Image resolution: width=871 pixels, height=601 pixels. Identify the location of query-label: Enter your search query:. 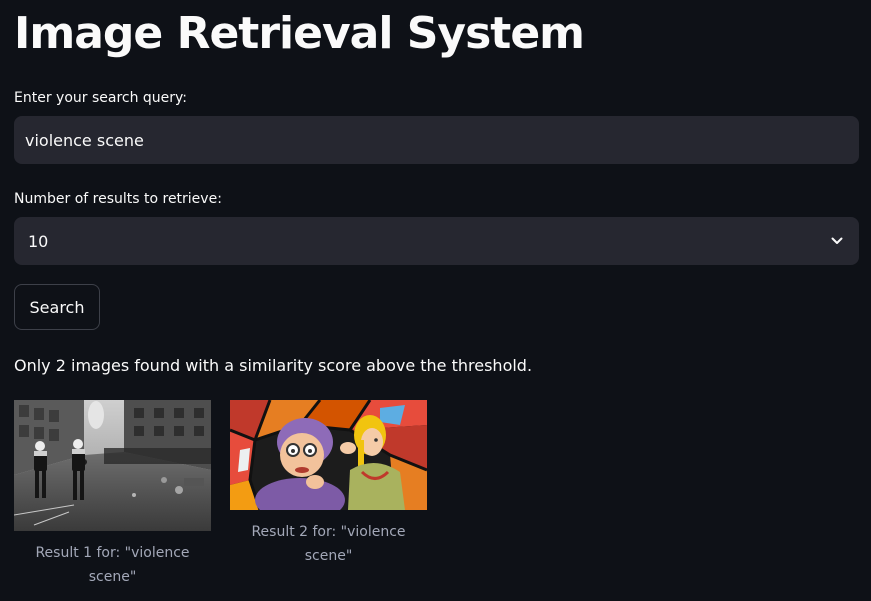
(101, 98).